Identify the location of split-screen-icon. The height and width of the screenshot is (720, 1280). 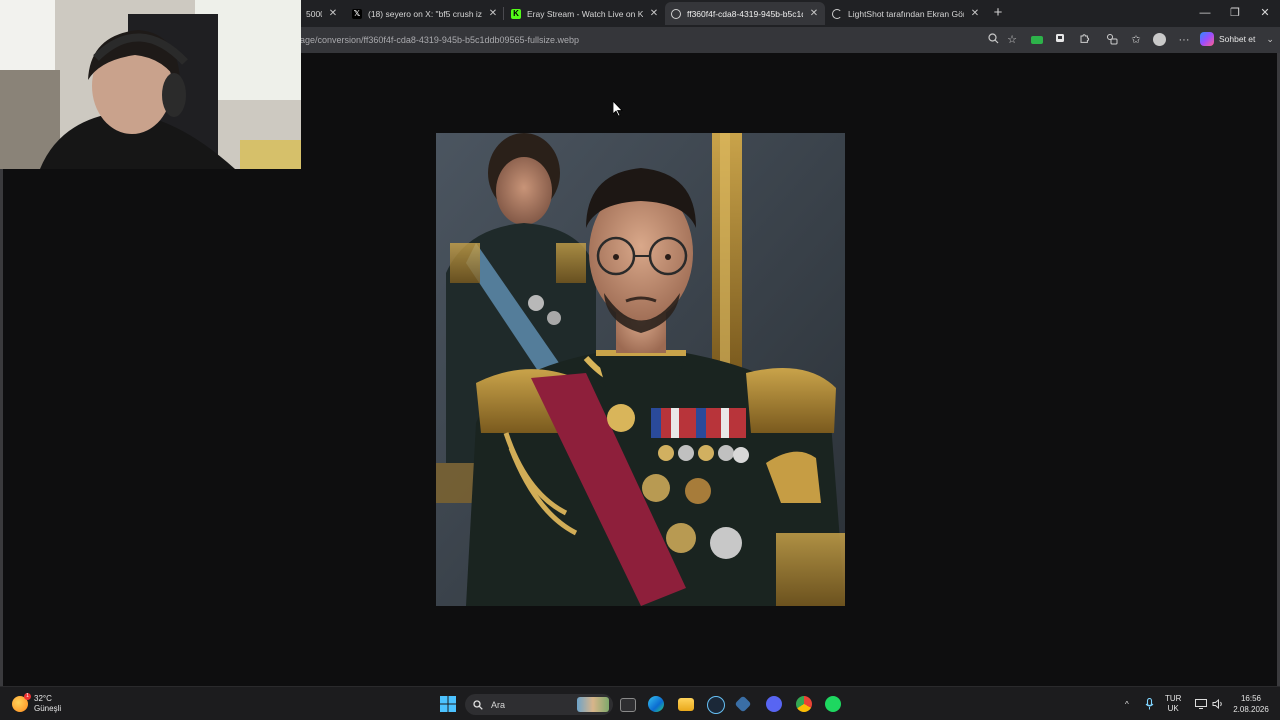
(1112, 40).